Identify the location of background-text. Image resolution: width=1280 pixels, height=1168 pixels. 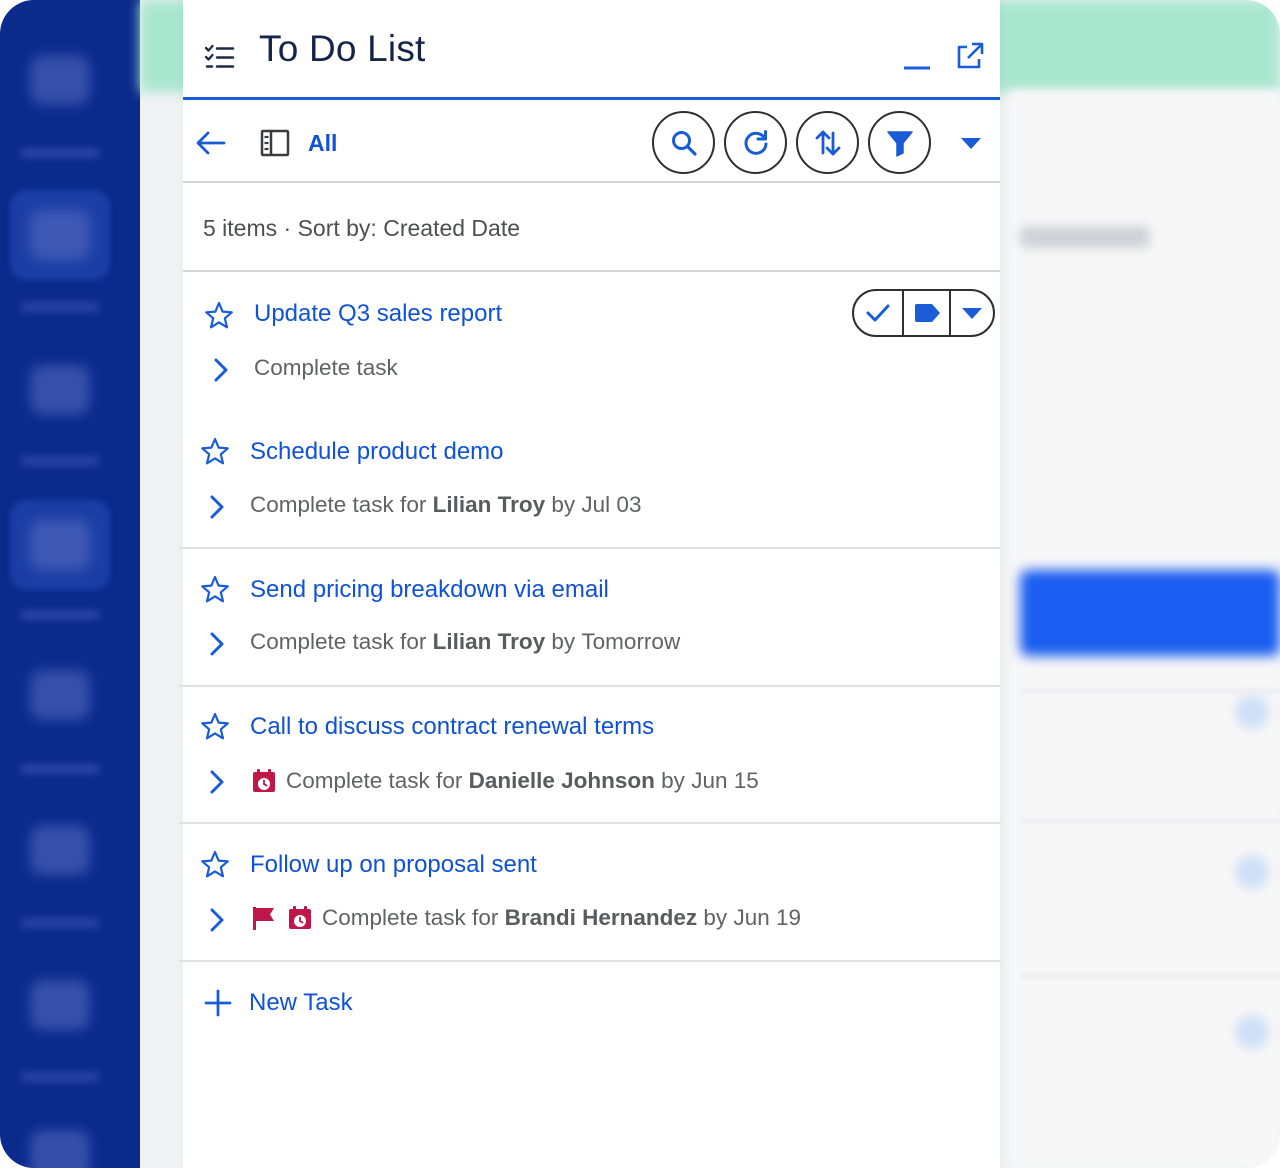
(1085, 237).